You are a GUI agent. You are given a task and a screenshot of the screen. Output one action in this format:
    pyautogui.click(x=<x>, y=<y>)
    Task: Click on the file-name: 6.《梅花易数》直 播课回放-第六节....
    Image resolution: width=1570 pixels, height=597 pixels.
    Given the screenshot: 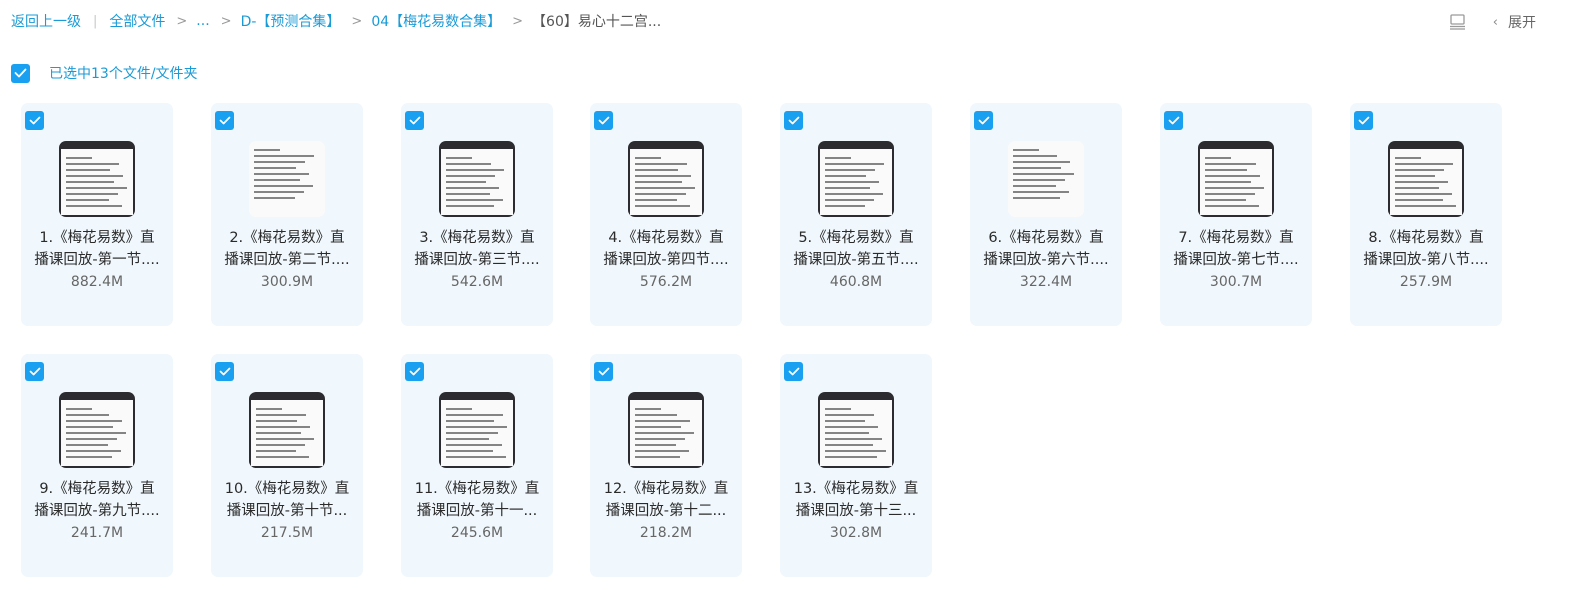 What is the action you would take?
    pyautogui.click(x=1046, y=249)
    